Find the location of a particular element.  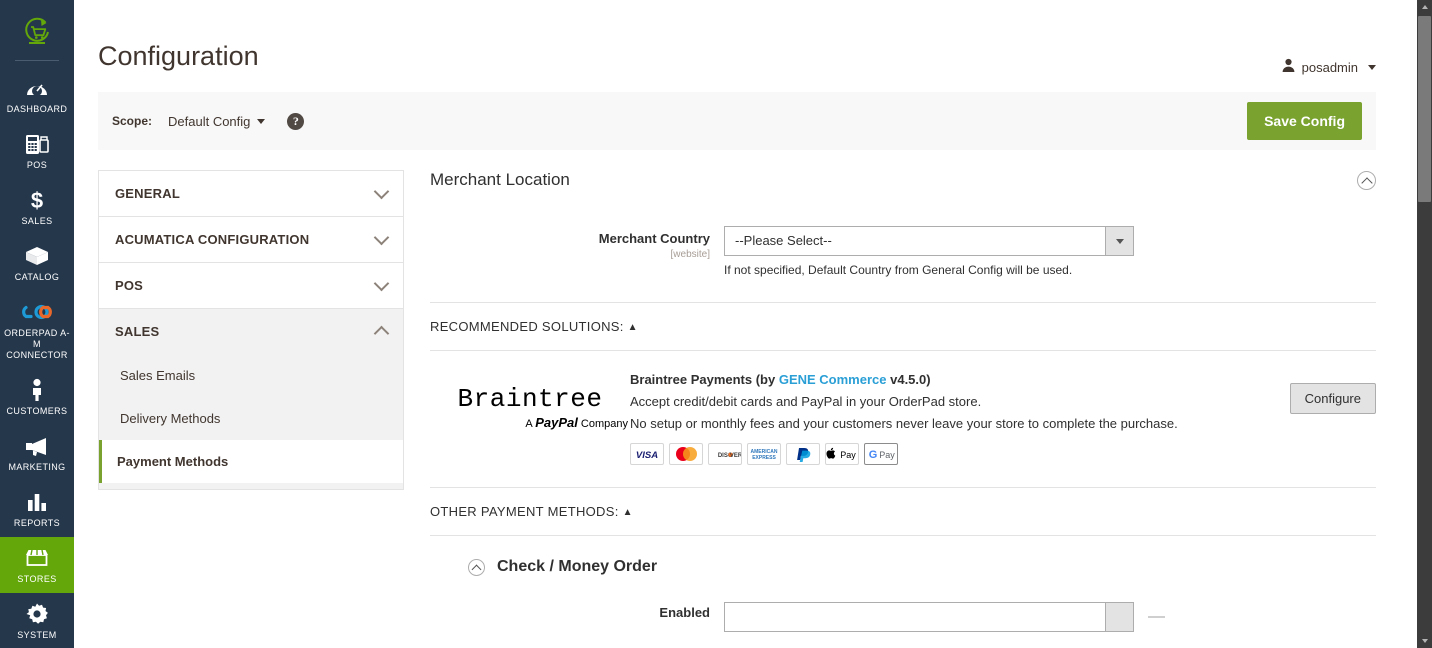

svg-text: EXPRESS is located at coordinates (764, 458).